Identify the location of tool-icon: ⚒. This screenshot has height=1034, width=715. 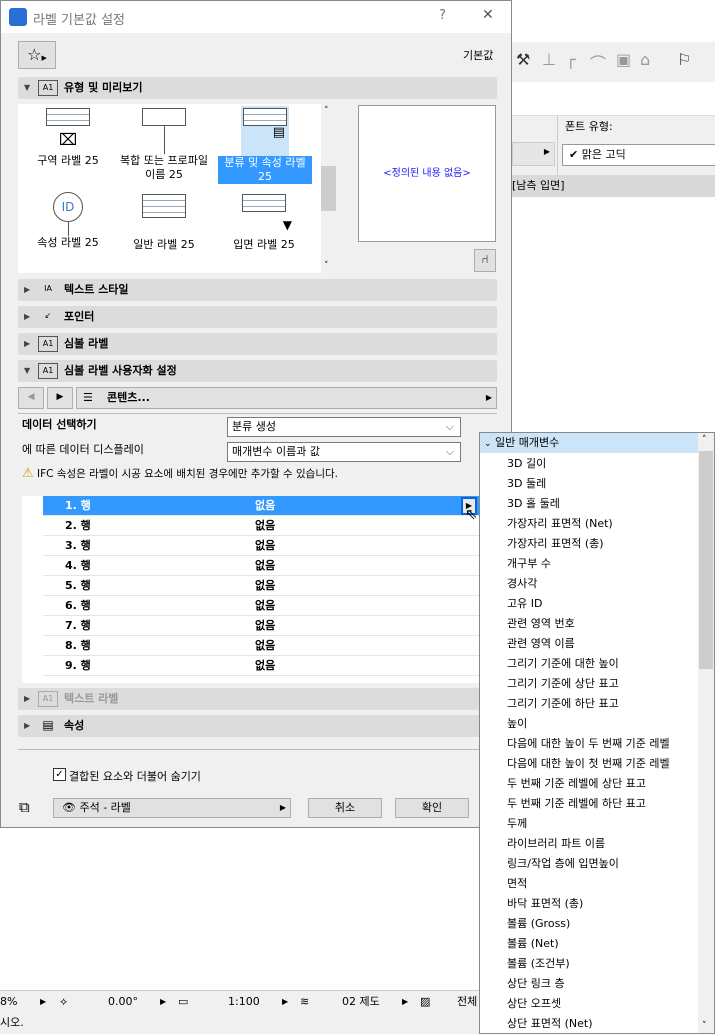
(523, 59).